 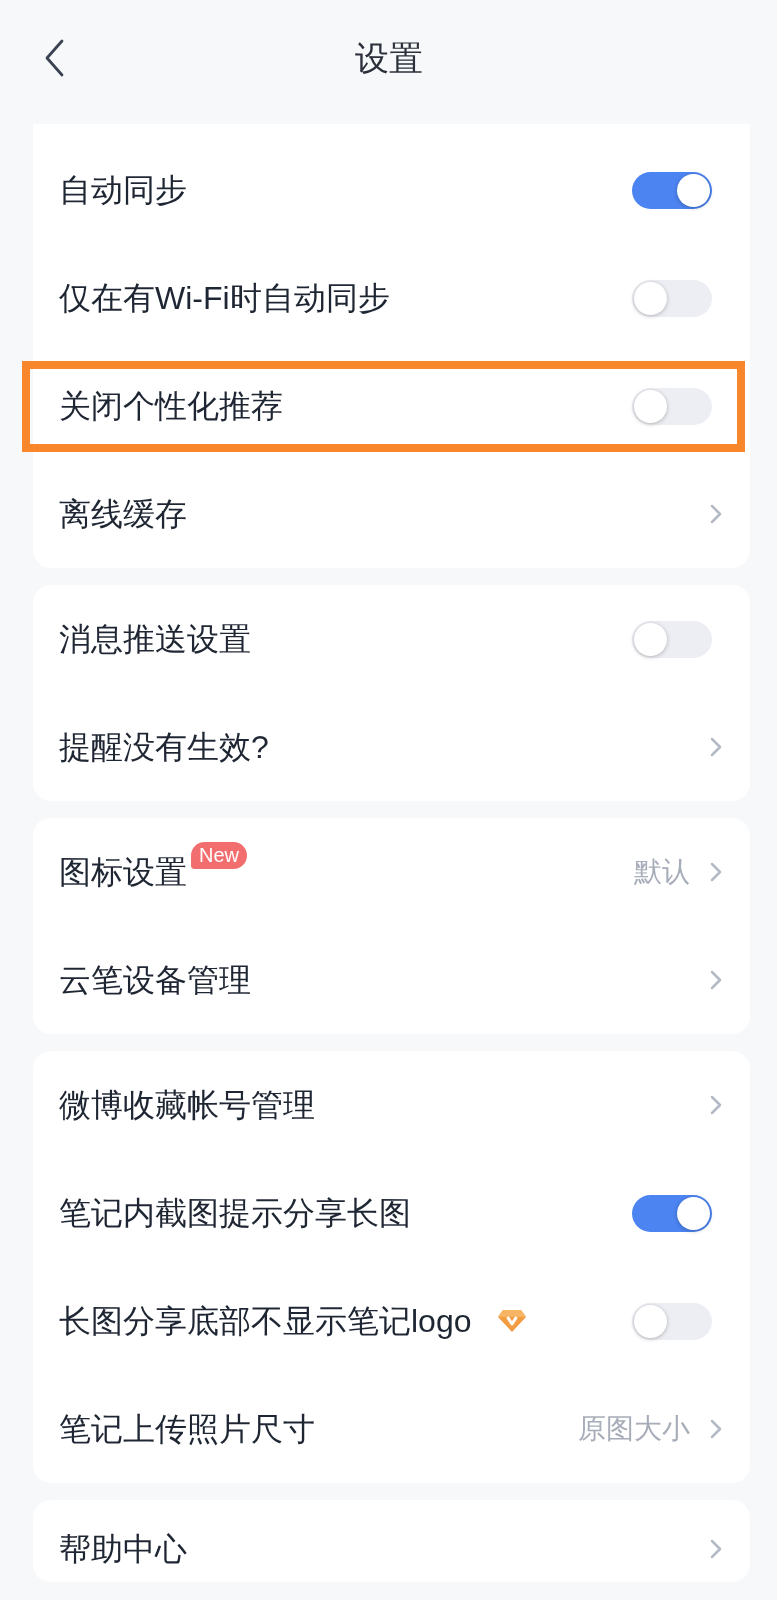 I want to click on back-icon, so click(x=54, y=58).